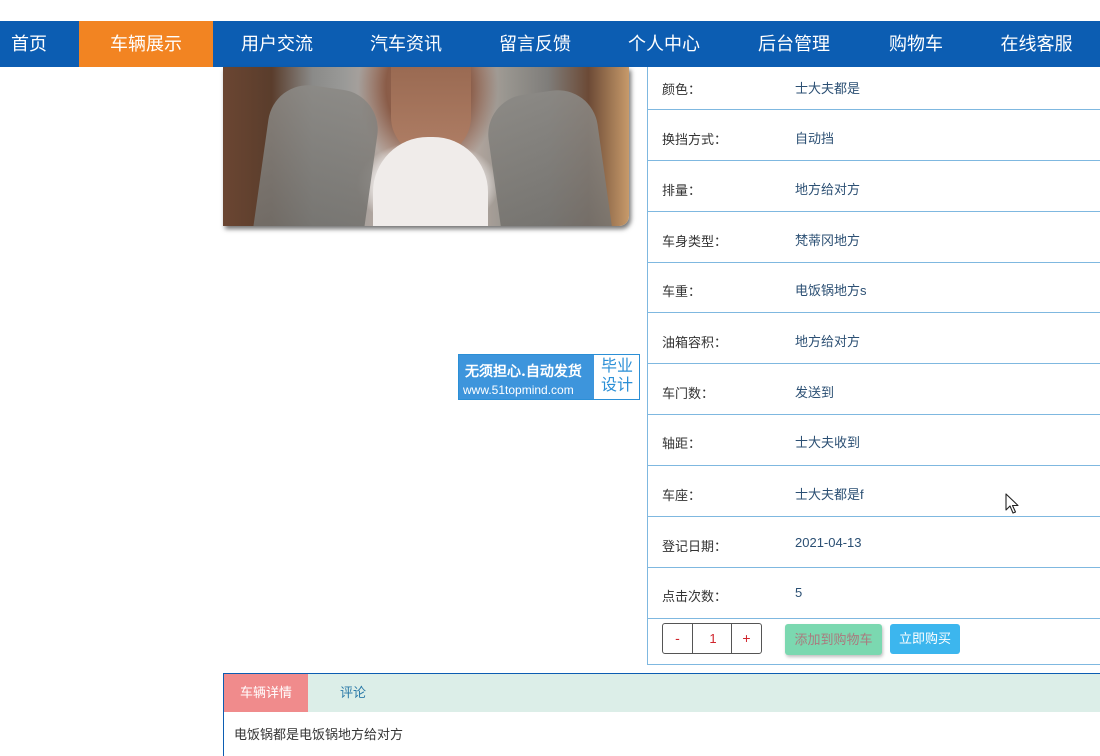  Describe the element at coordinates (874, 542) in the screenshot. I see `spec-row-registration-date: 登记日期： 2021-04-13` at that location.